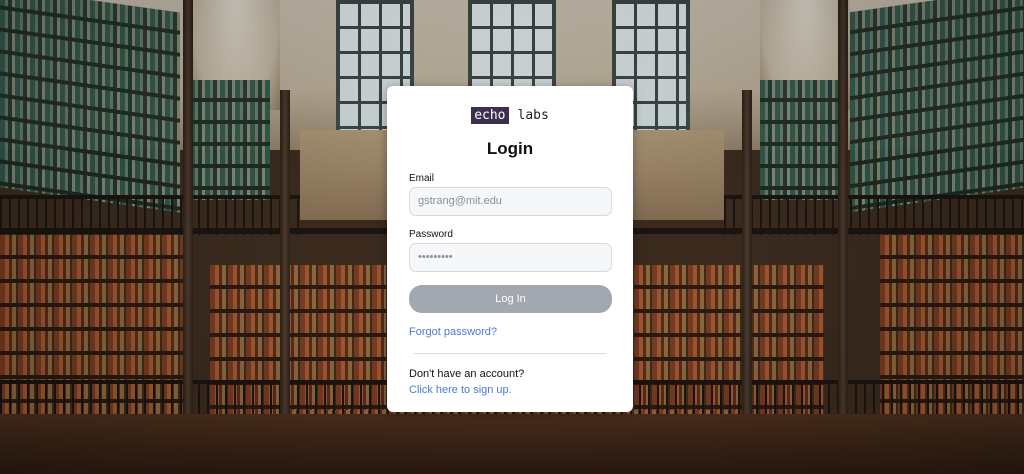  I want to click on password-field: •••••••••, so click(510, 257).